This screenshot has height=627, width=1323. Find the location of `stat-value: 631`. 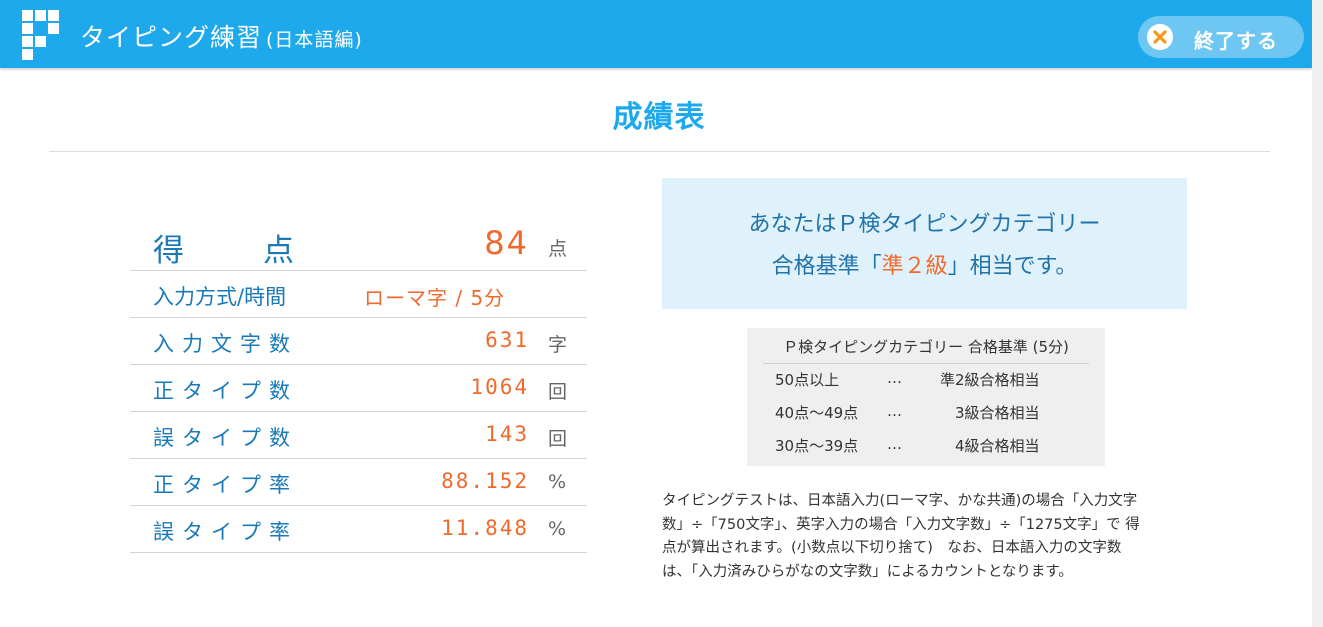

stat-value: 631 is located at coordinates (507, 340).